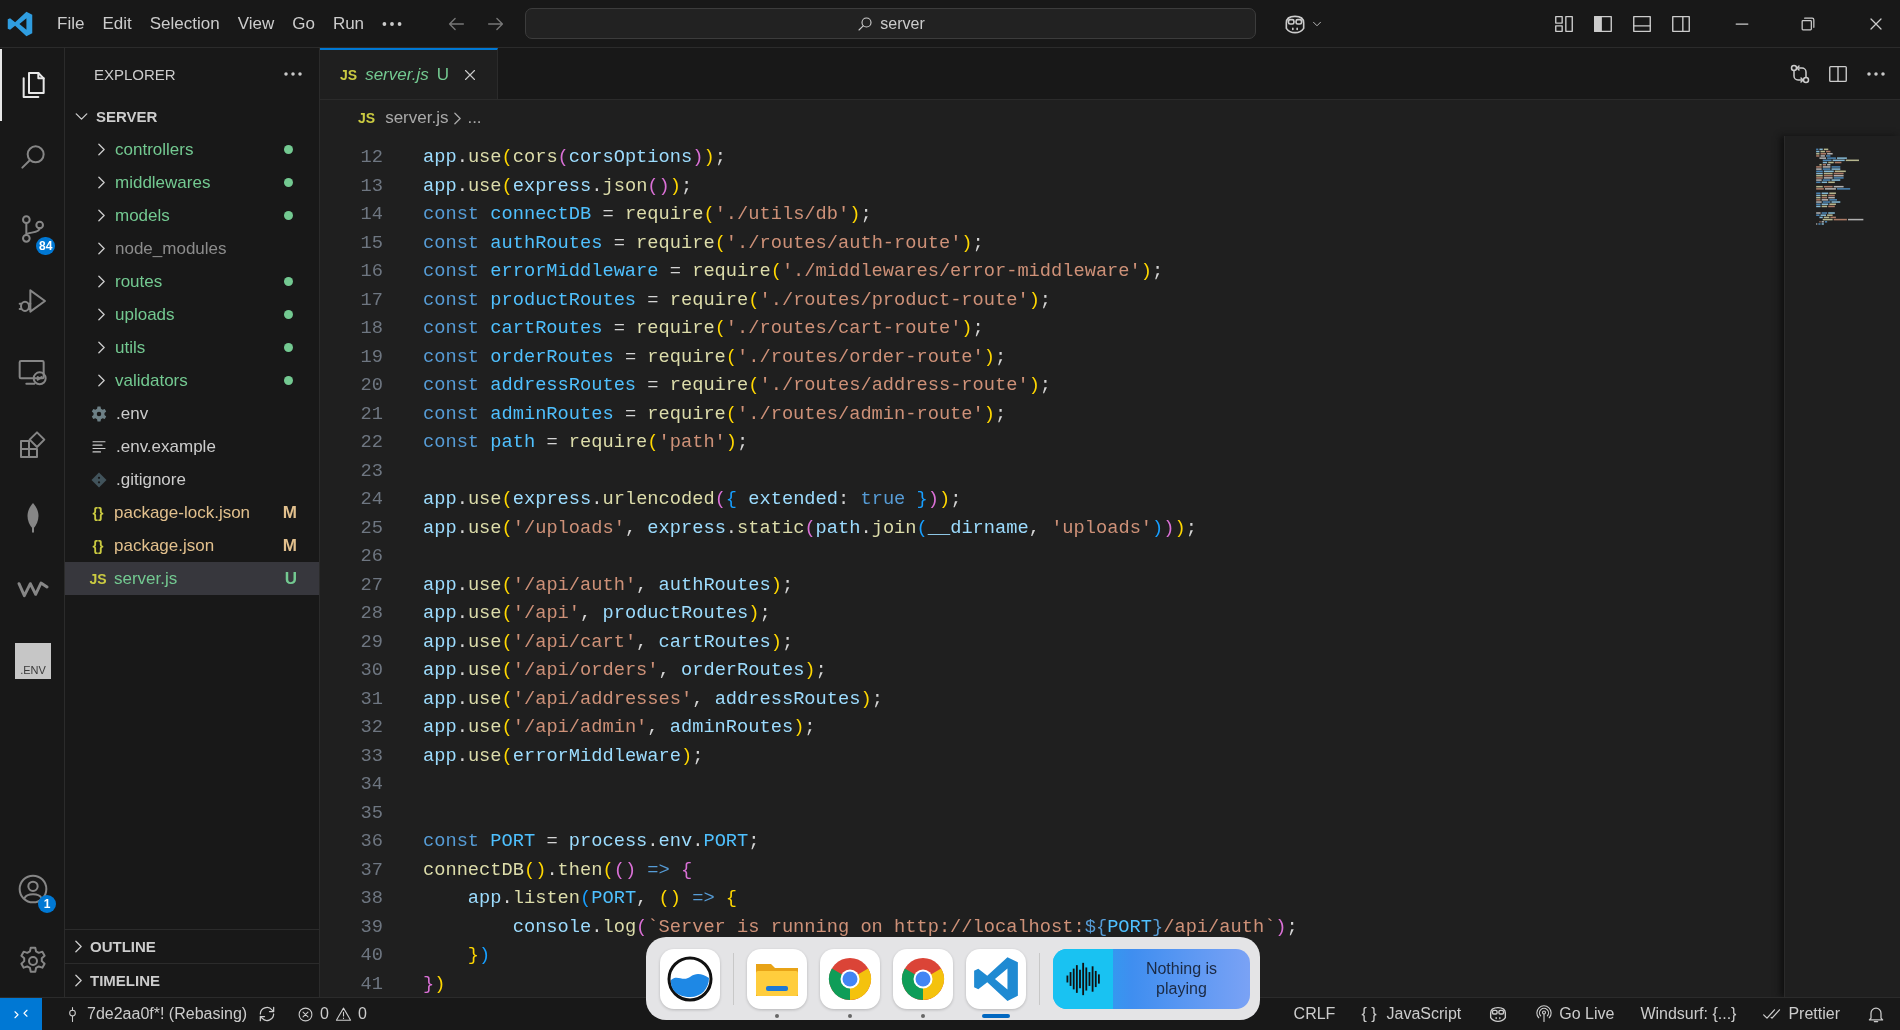 This screenshot has height=1030, width=1900. What do you see at coordinates (608, 641) in the screenshot?
I see `code-line: app.use('/api/cart', cartRoutes);` at bounding box center [608, 641].